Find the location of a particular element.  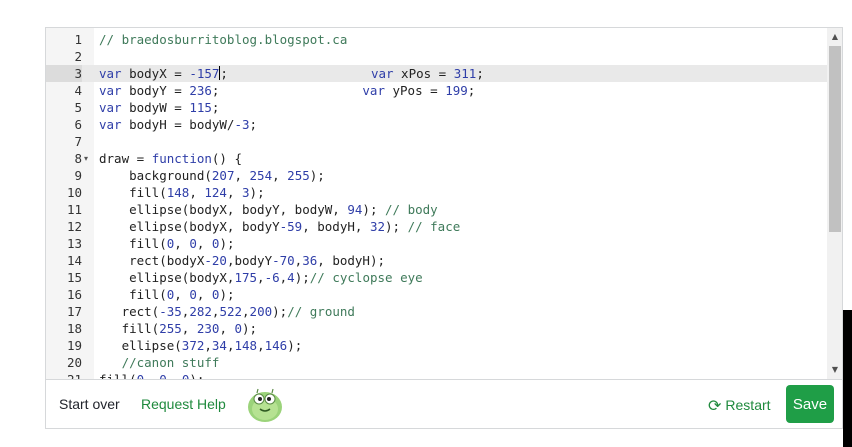

code-line: 14 rect(bodyX-20,bodyY-70,36, bodyH); is located at coordinates (436, 260).